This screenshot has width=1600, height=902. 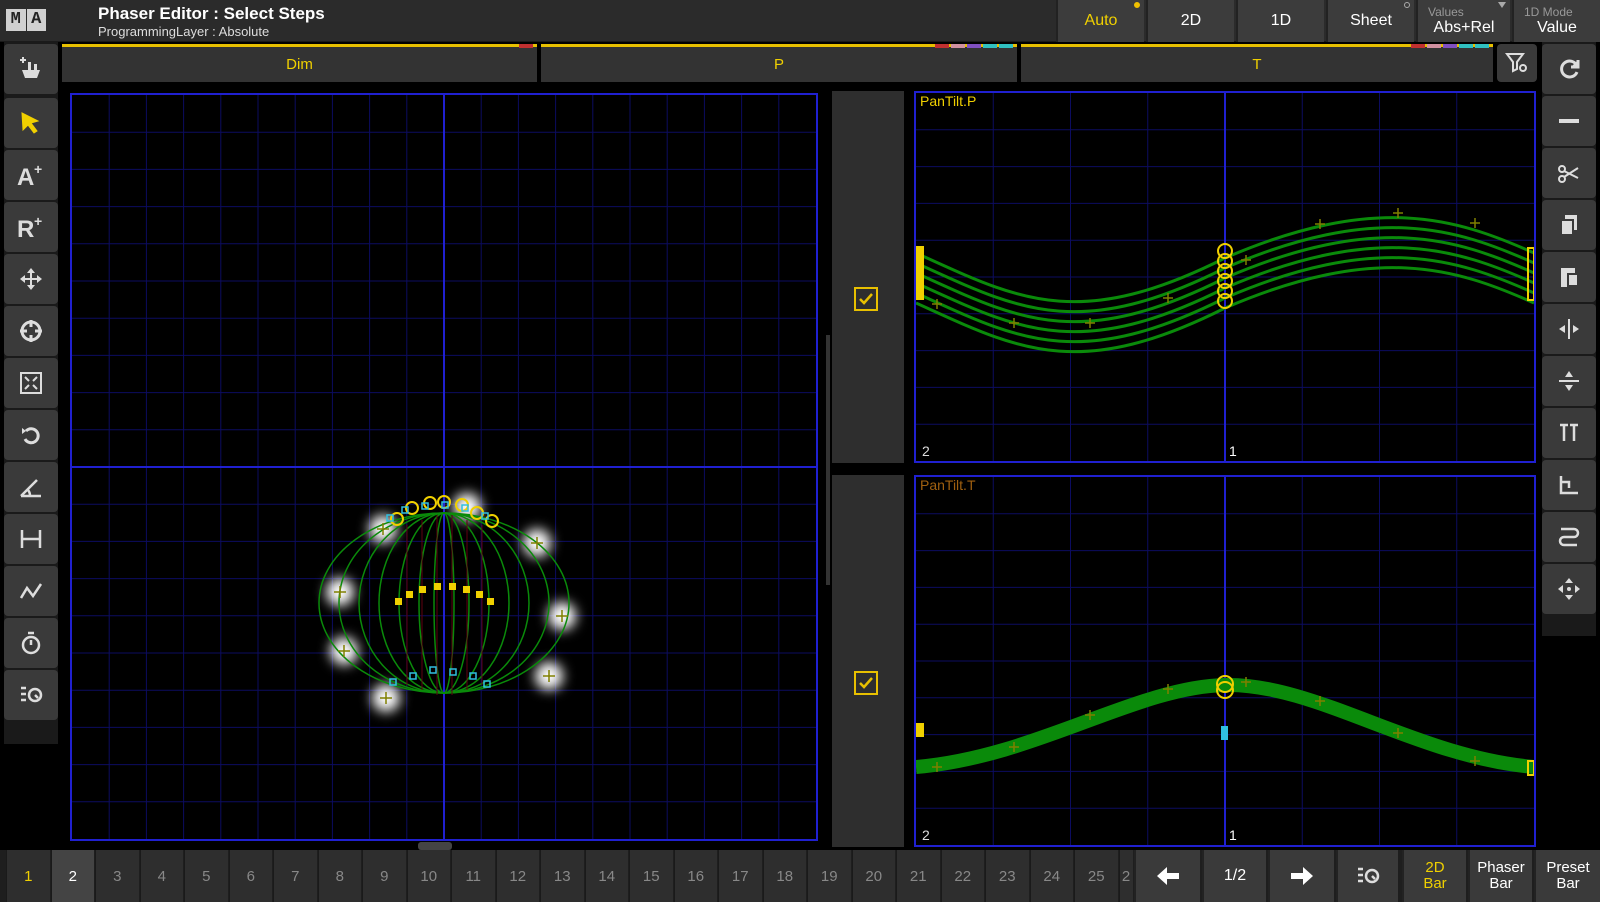 What do you see at coordinates (1007, 876) in the screenshot?
I see `step-button: 23` at bounding box center [1007, 876].